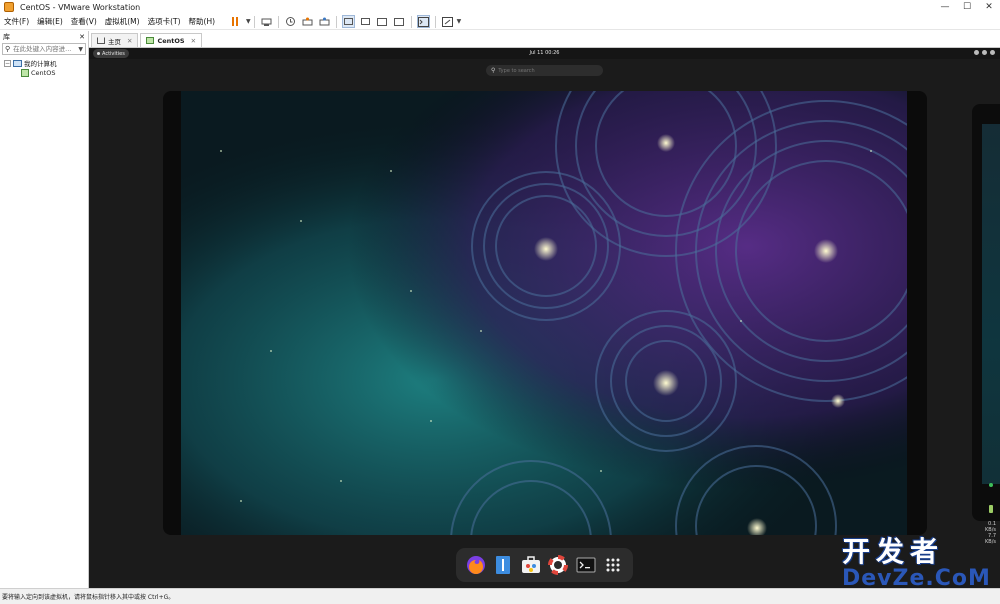 The image size is (1000, 604). What do you see at coordinates (945, 7) in the screenshot?
I see `minimize-button: —` at bounding box center [945, 7].